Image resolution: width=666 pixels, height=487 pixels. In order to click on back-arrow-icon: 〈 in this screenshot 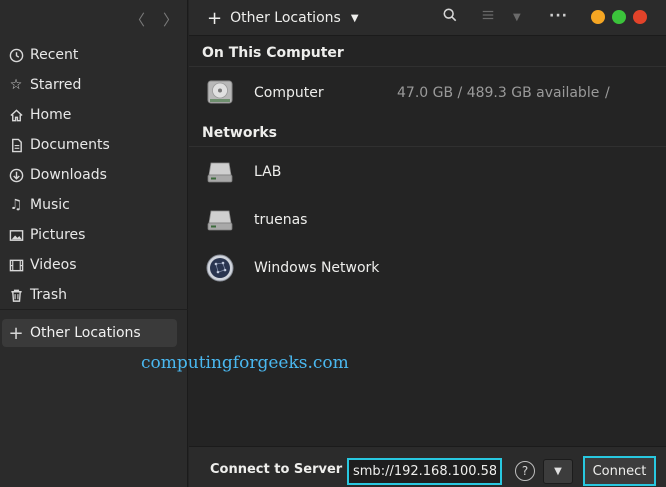, I will do `click(137, 19)`.